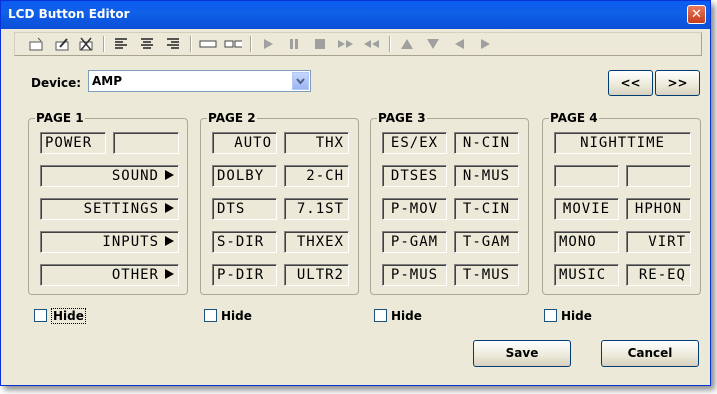 The width and height of the screenshot is (717, 394). What do you see at coordinates (210, 315) in the screenshot?
I see `hide-page-2-checkbox` at bounding box center [210, 315].